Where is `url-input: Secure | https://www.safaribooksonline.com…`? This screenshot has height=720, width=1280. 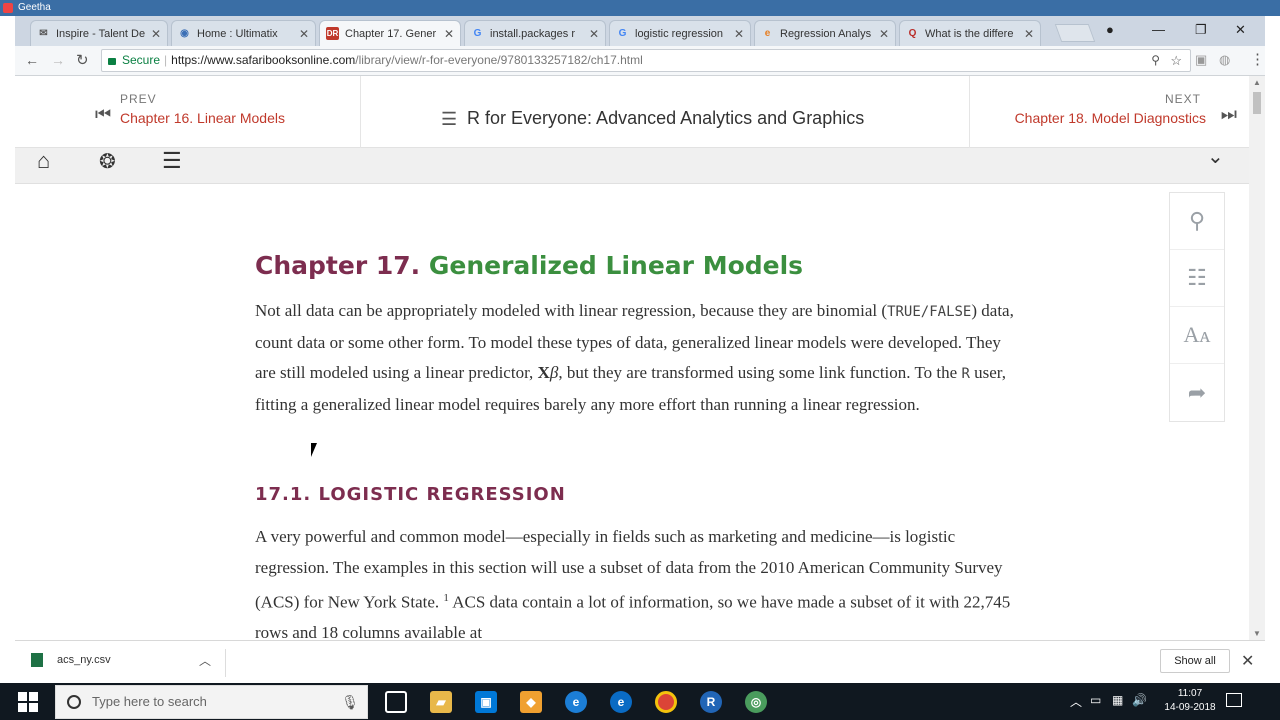 url-input: Secure | https://www.safaribooksonline.com… is located at coordinates (646, 60).